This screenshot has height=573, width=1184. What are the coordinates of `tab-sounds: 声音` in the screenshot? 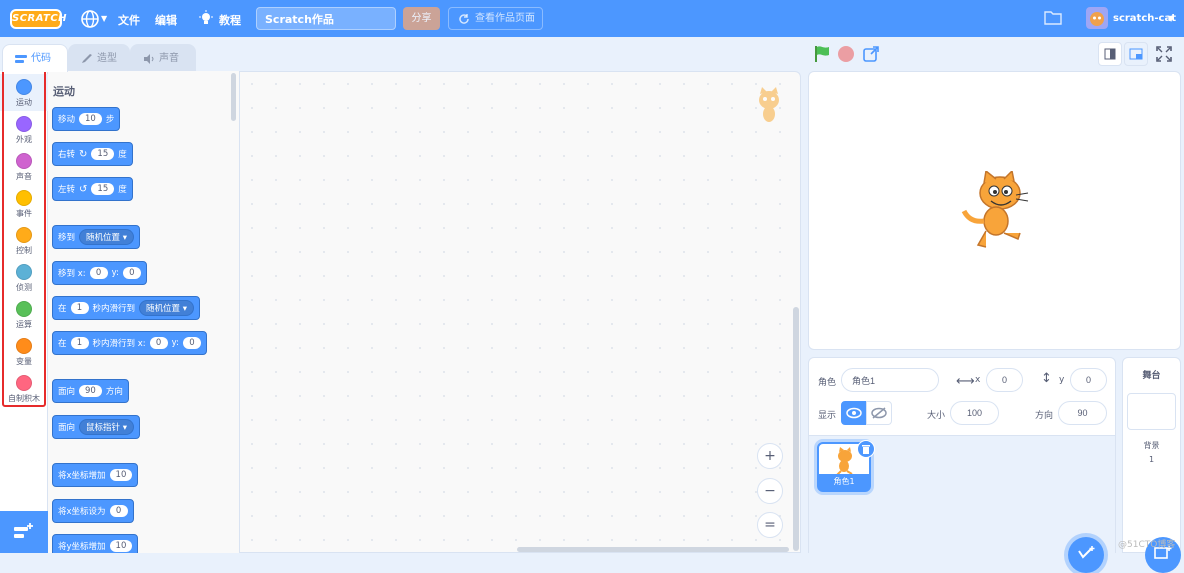 It's located at (163, 58).